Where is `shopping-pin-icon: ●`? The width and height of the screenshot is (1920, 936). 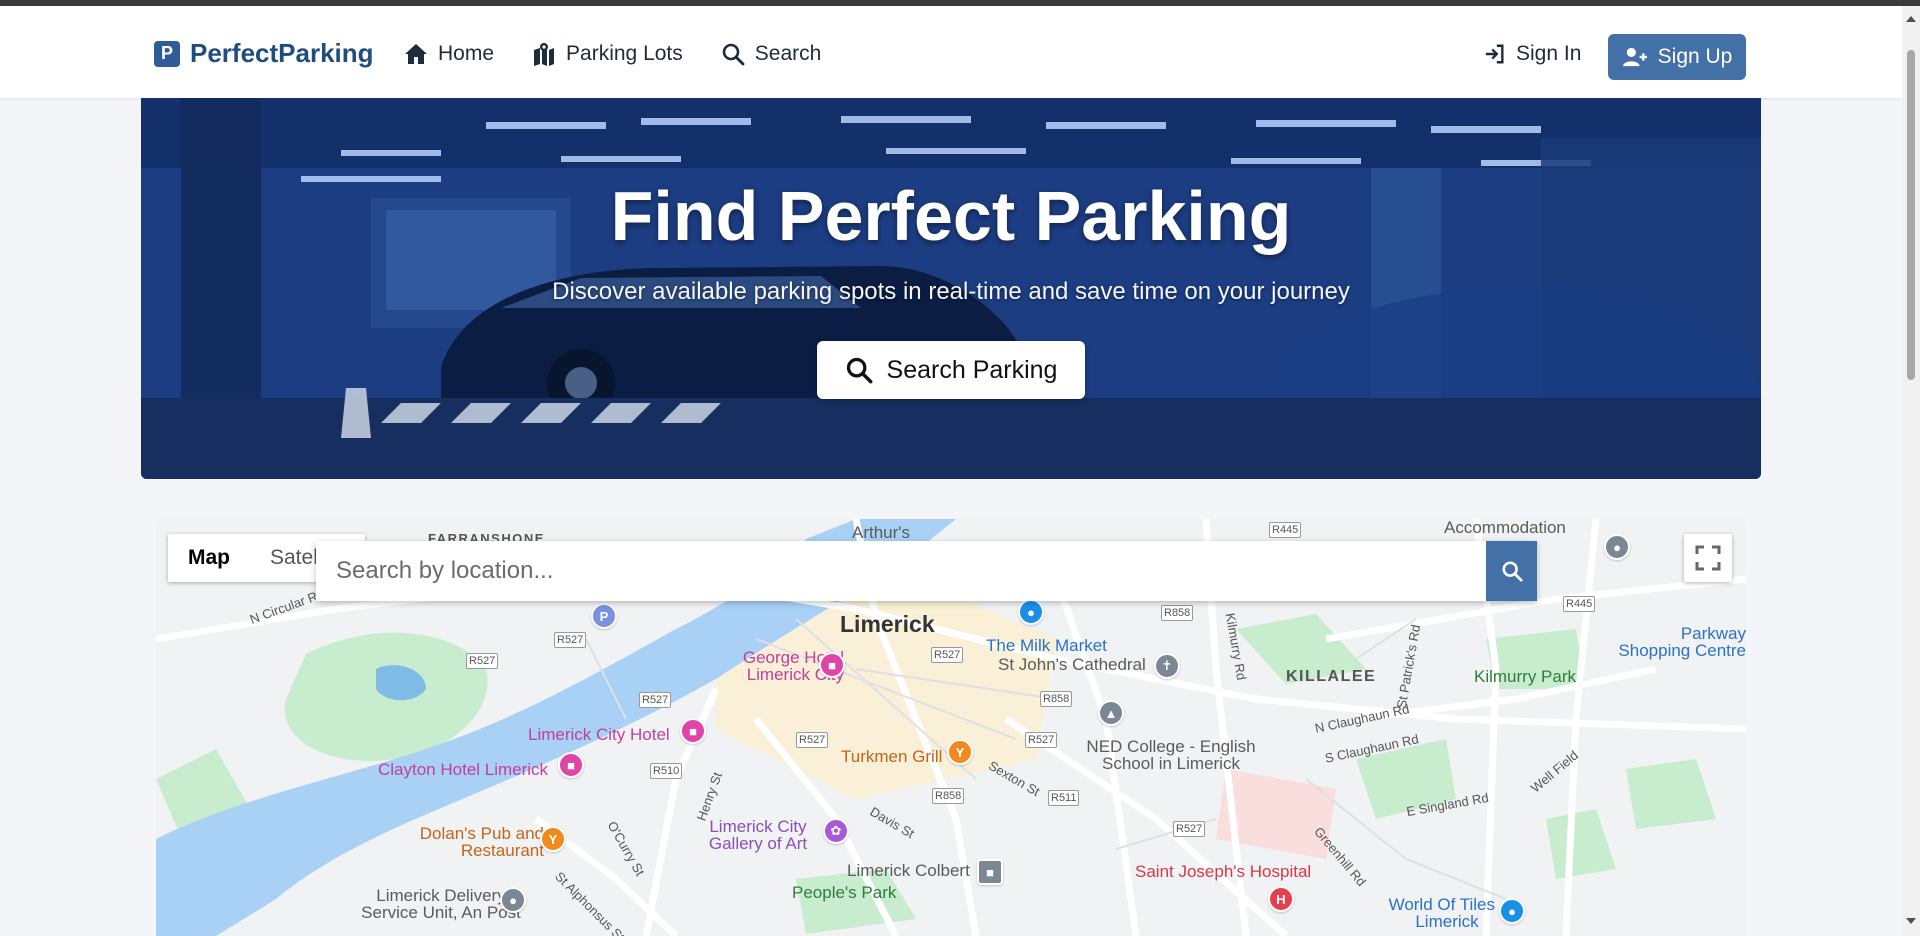 shopping-pin-icon: ● is located at coordinates (1031, 612).